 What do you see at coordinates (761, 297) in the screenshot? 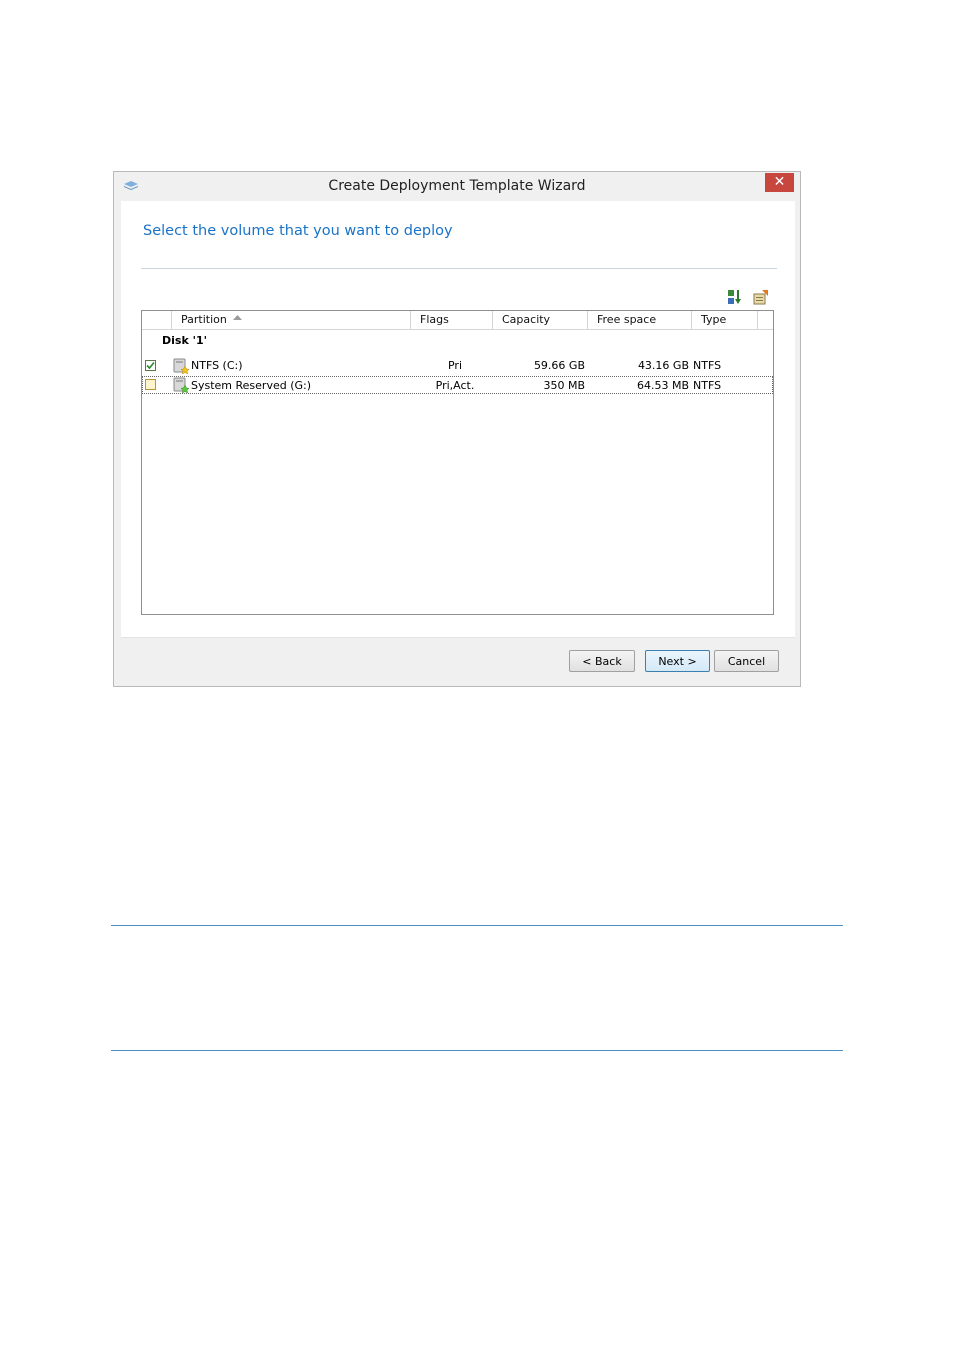
I see `properties-icon` at bounding box center [761, 297].